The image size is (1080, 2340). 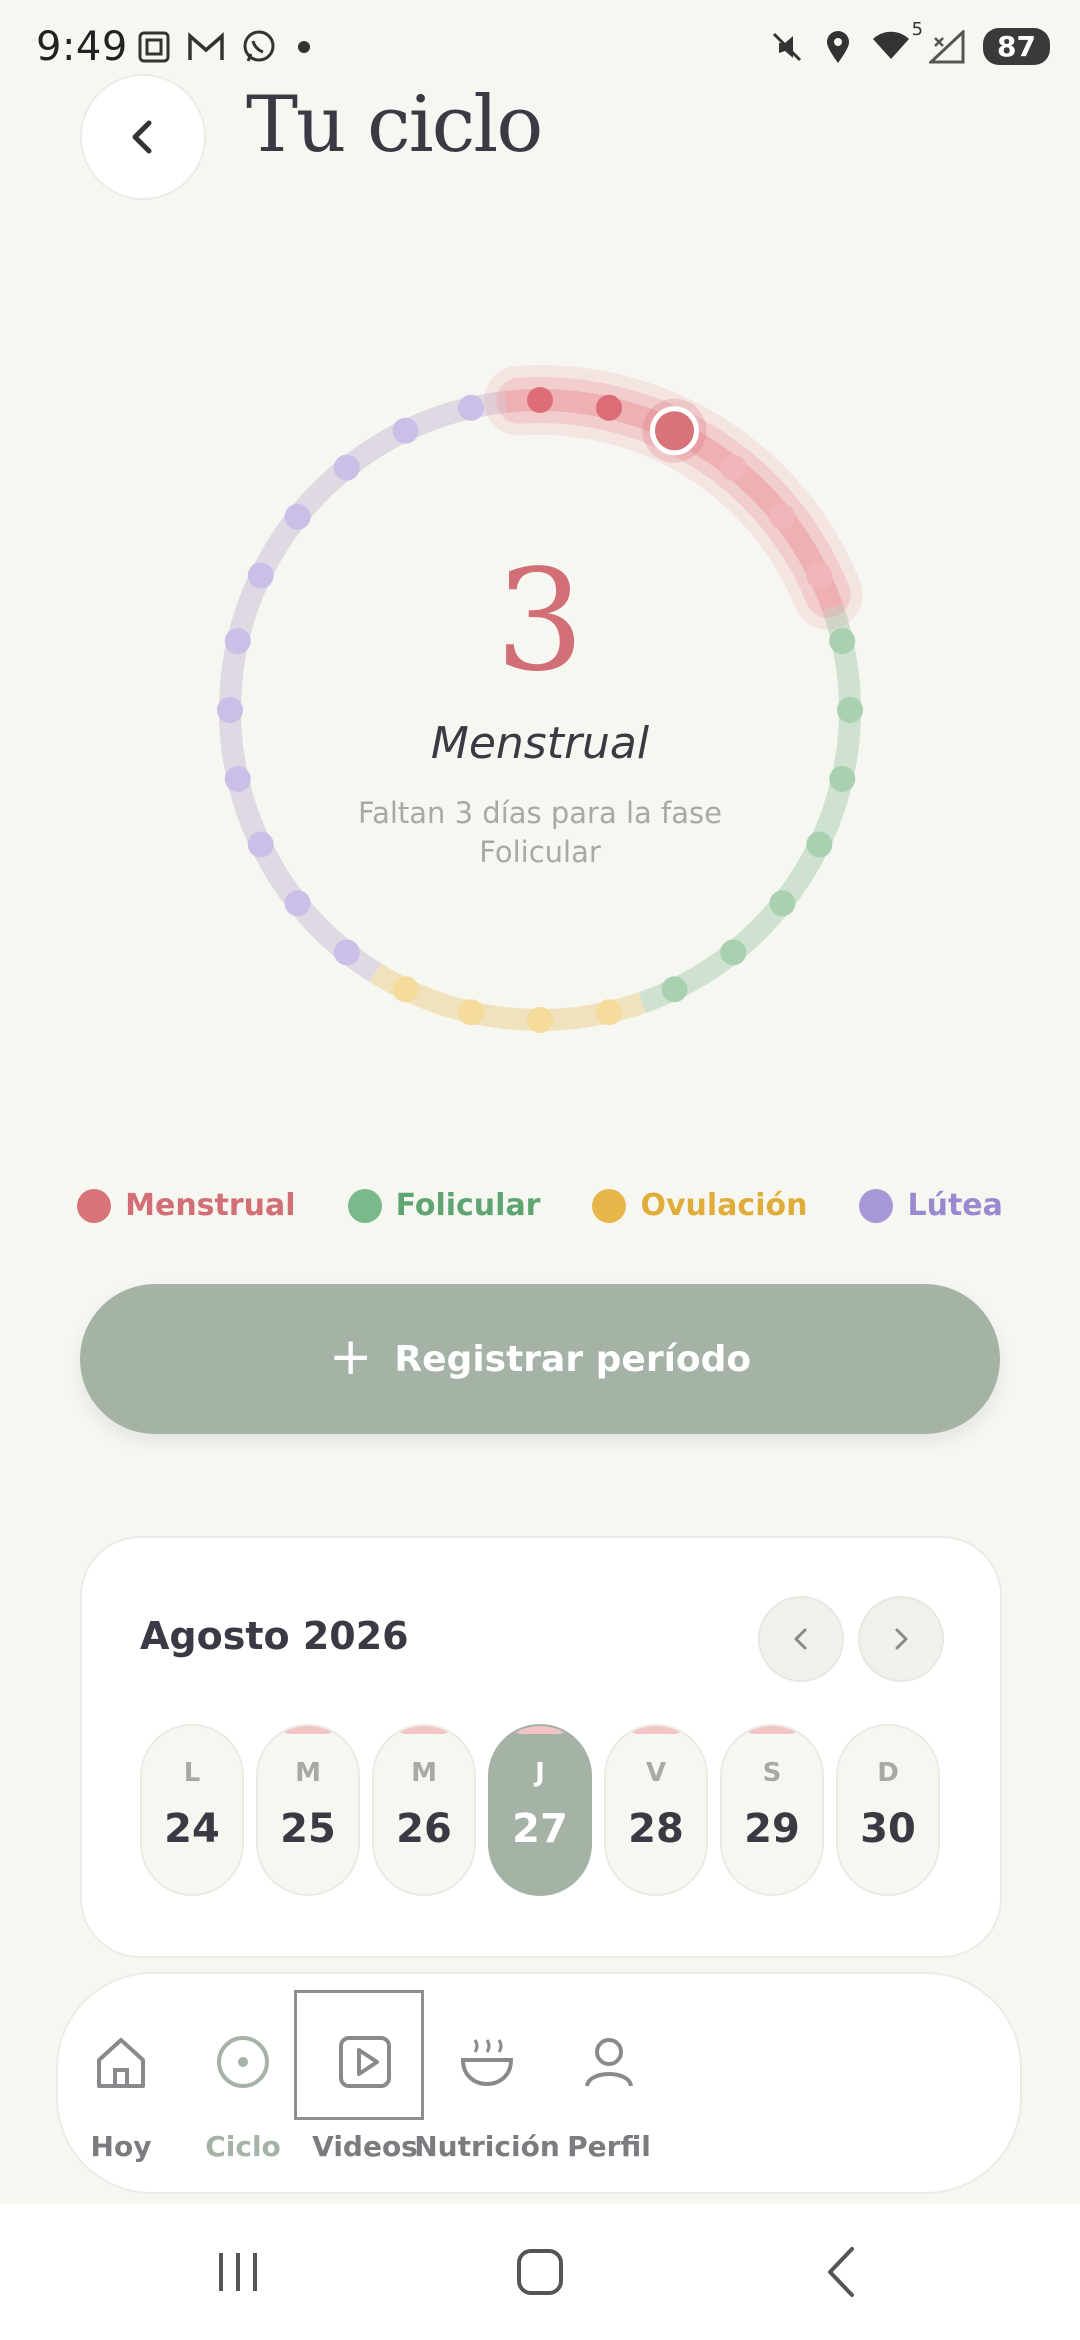 I want to click on phase-legend: Menstrual Folicular Ovulación Lútea, so click(x=540, y=1205).